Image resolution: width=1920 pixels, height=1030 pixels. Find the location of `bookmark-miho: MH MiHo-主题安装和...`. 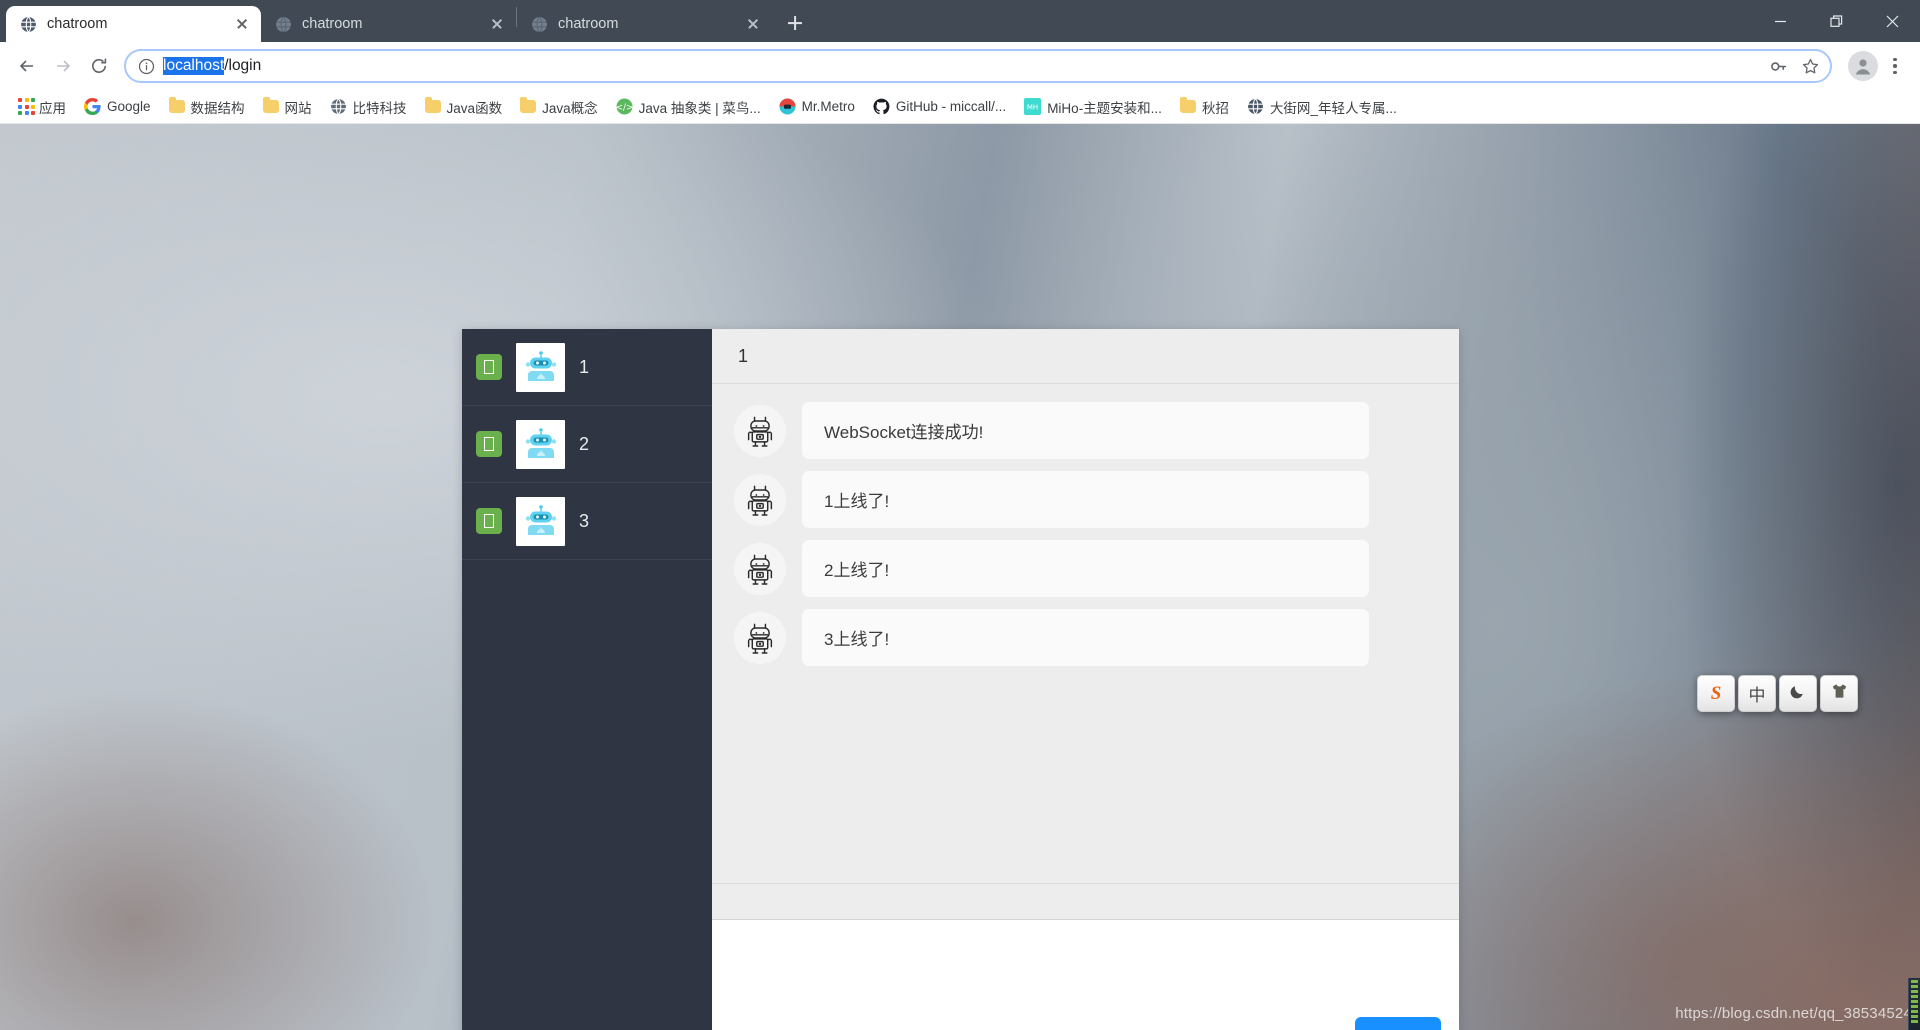

bookmark-miho: MH MiHo-主题安装和... is located at coordinates (1093, 107).